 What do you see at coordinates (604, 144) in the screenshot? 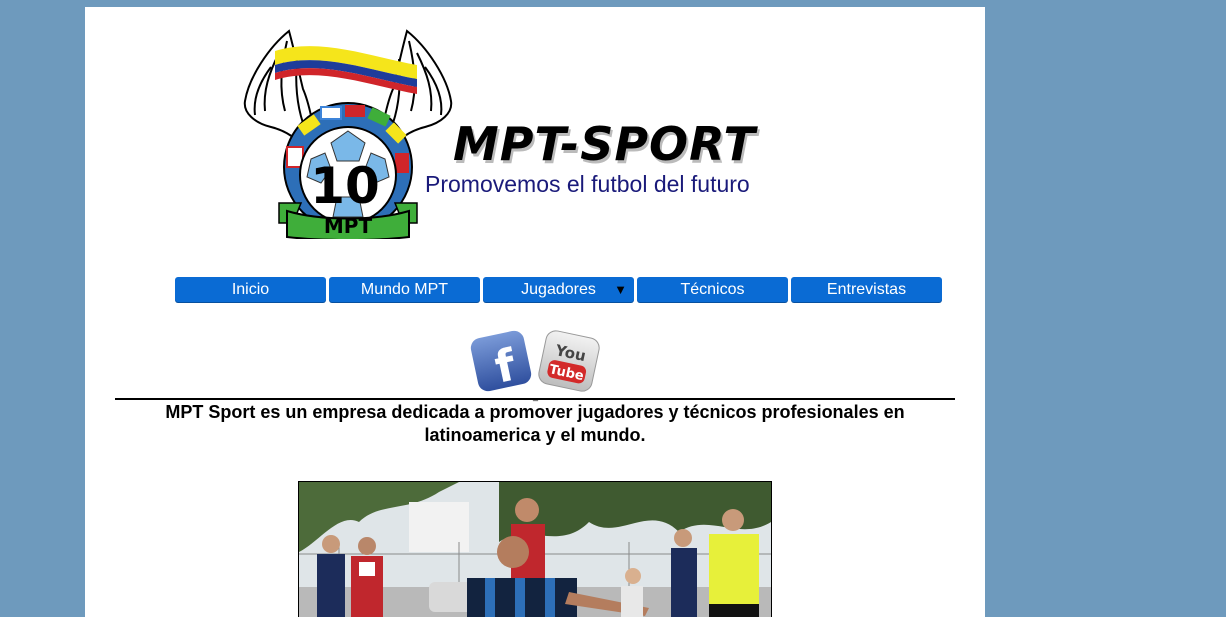
I see `brand-name: MPT-SPORT` at bounding box center [604, 144].